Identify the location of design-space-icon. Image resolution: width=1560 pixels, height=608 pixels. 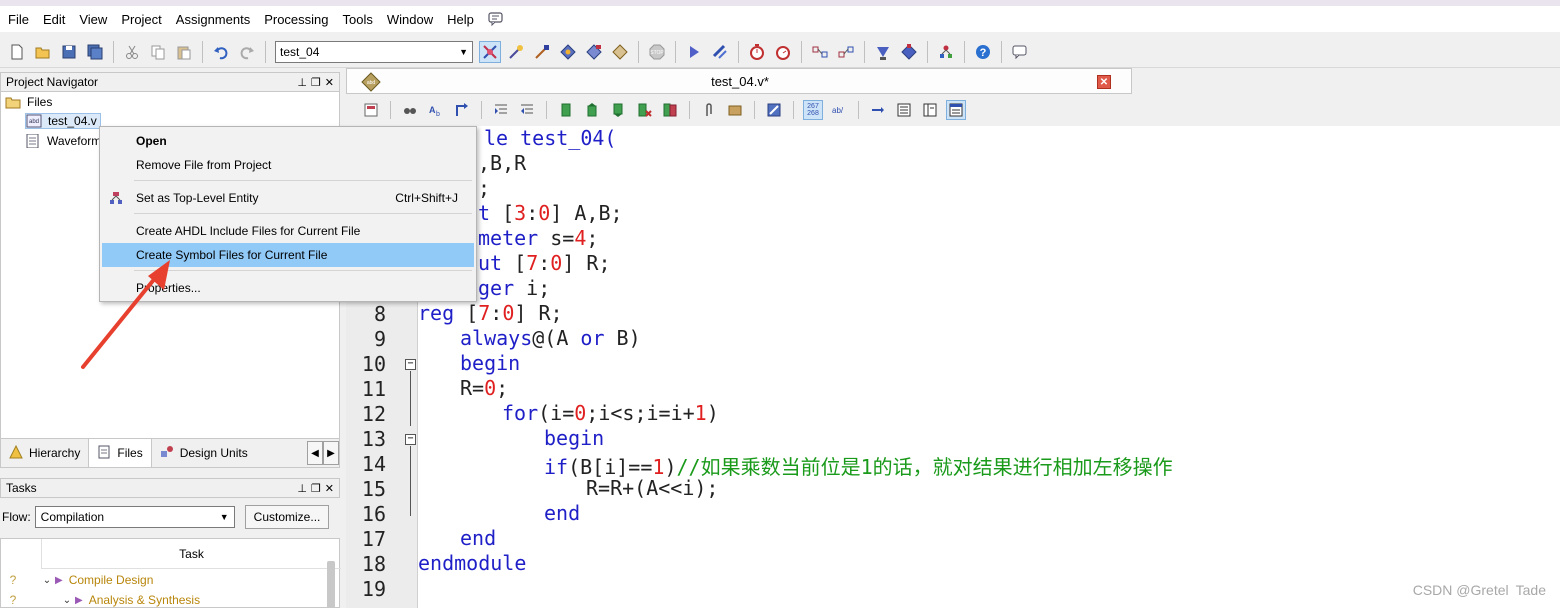
(946, 52).